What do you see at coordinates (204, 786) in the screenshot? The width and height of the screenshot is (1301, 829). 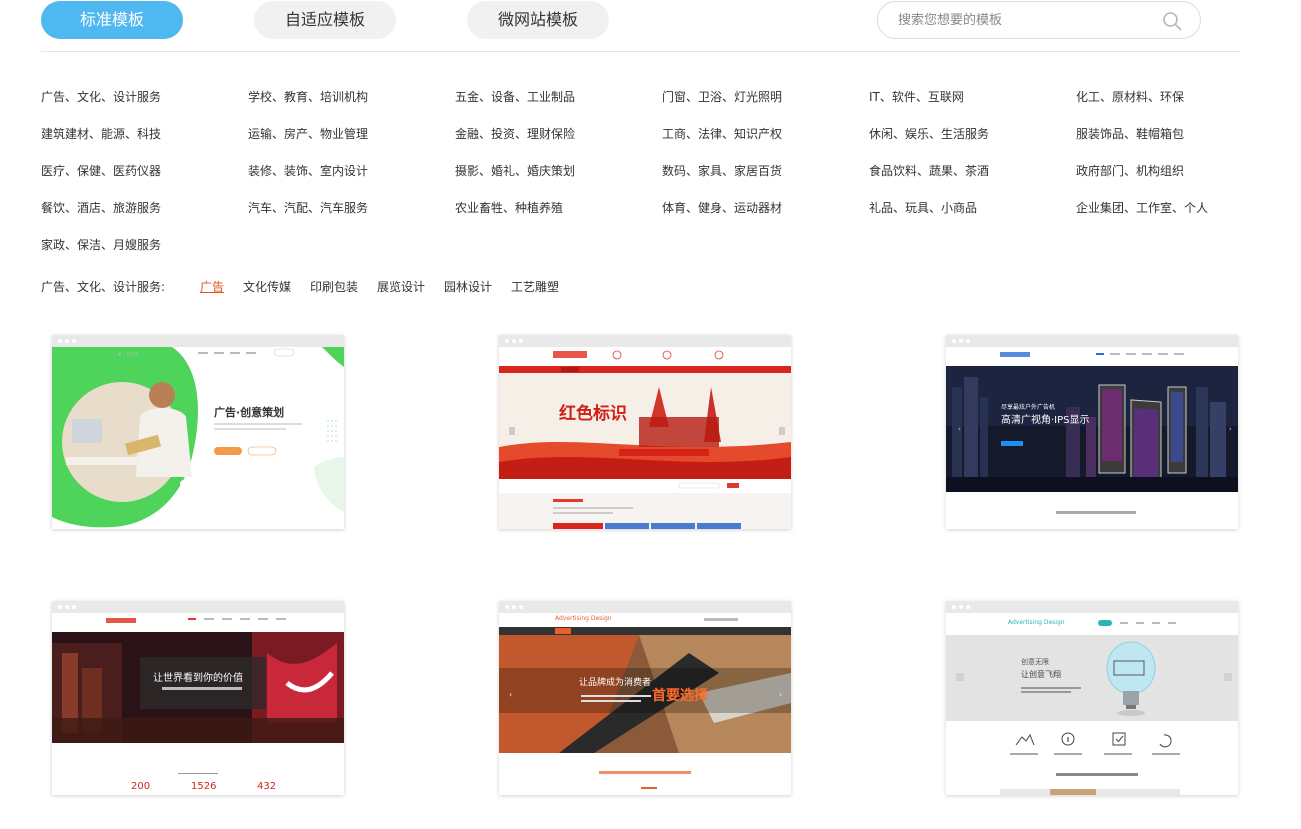 I see `preview-stat: 1526` at bounding box center [204, 786].